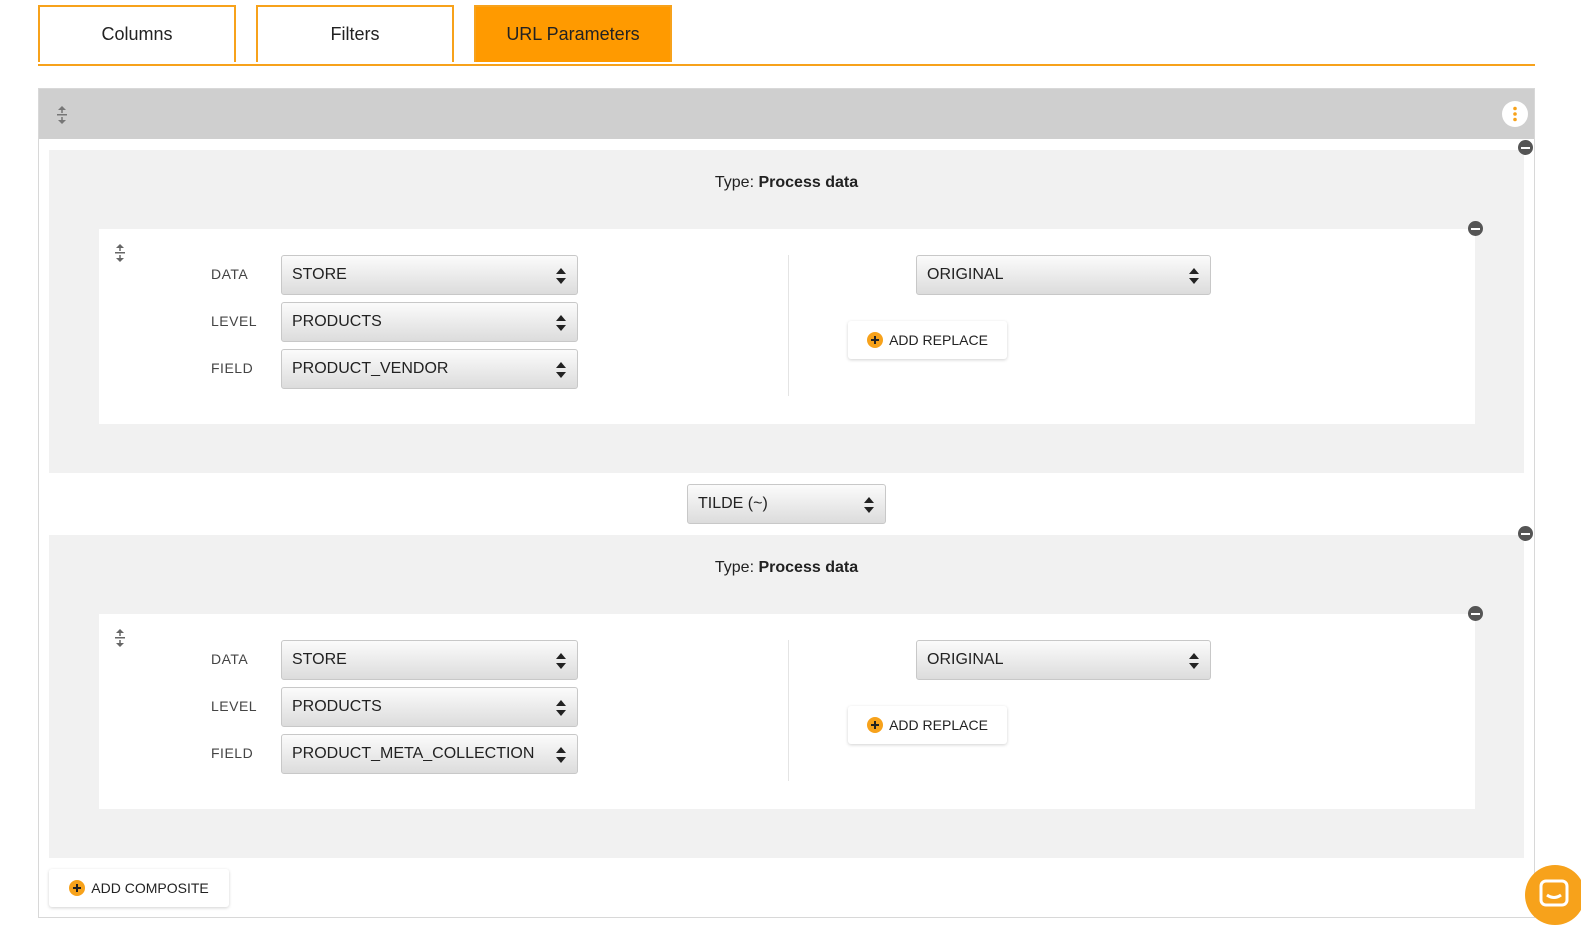 This screenshot has width=1581, height=941. I want to click on field-select: PRODUCT_VENDOR, so click(429, 369).